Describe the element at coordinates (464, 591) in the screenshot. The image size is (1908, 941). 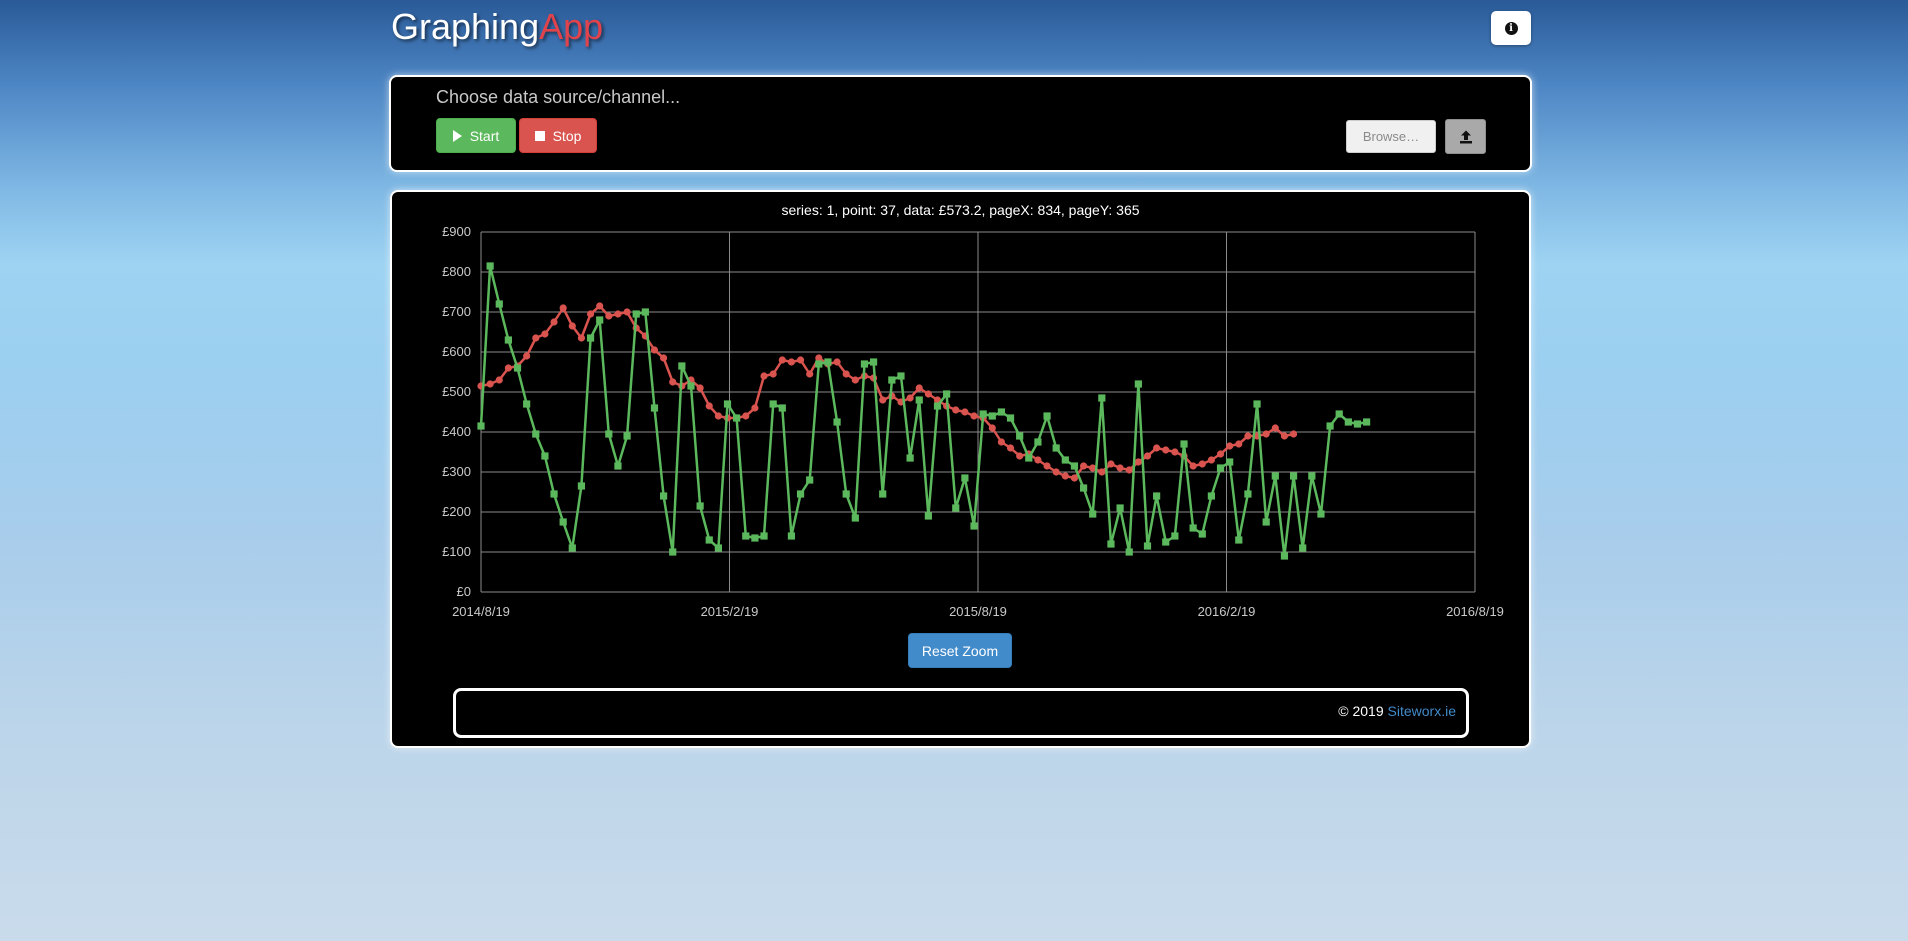
I see `y-tick-label: £0` at that location.